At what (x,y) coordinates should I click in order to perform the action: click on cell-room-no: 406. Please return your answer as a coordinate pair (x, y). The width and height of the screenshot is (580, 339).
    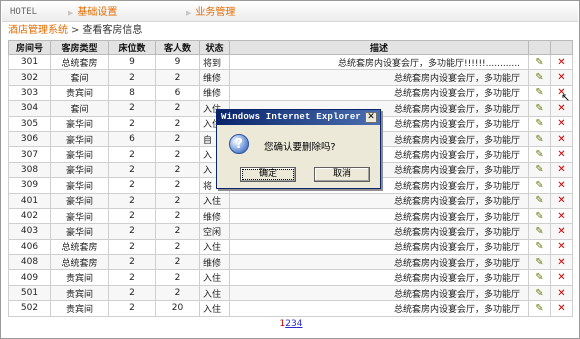
    Looking at the image, I should click on (29, 247).